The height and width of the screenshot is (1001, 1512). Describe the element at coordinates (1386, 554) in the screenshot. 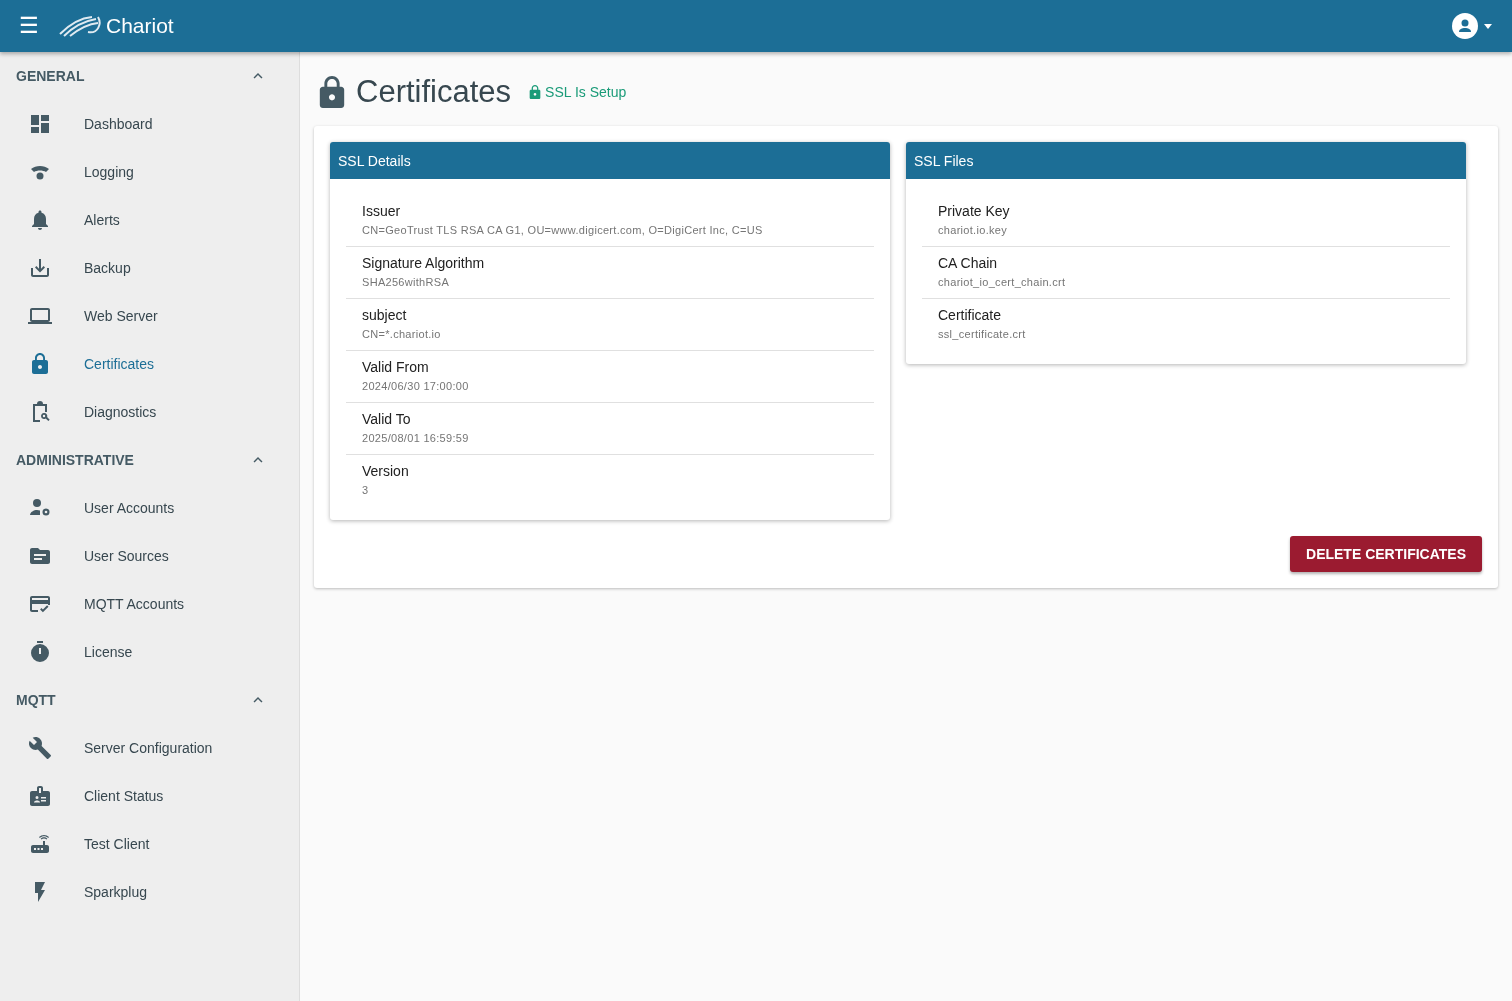

I see `delete-button: DELETE CERTIFICATES` at that location.